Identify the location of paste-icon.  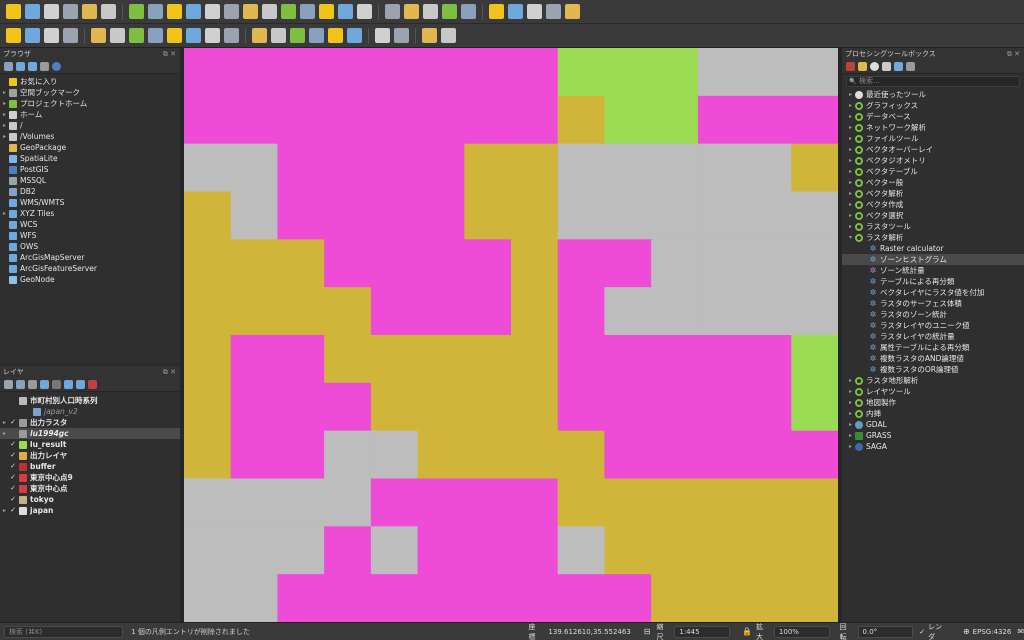
(193, 35).